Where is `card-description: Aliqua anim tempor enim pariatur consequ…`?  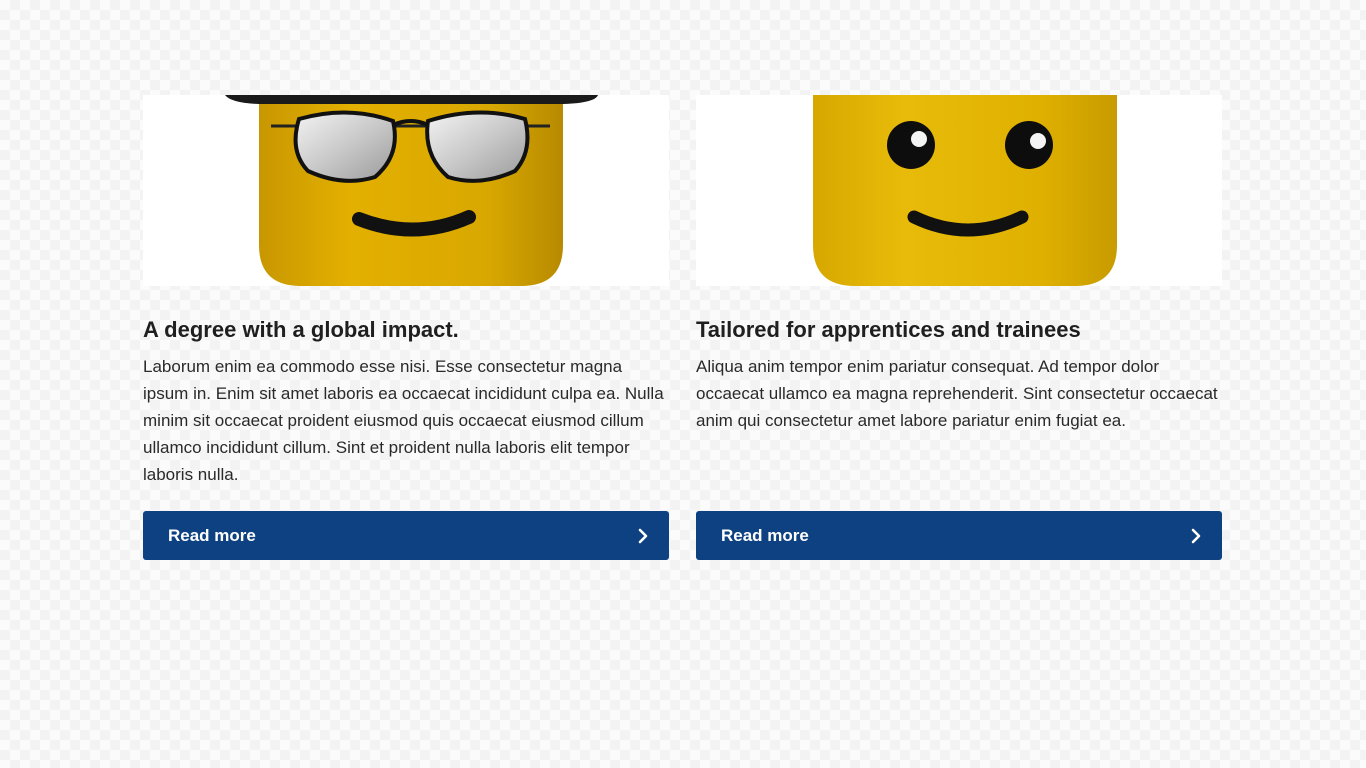 card-description: Aliqua anim tempor enim pariatur consequ… is located at coordinates (957, 393).